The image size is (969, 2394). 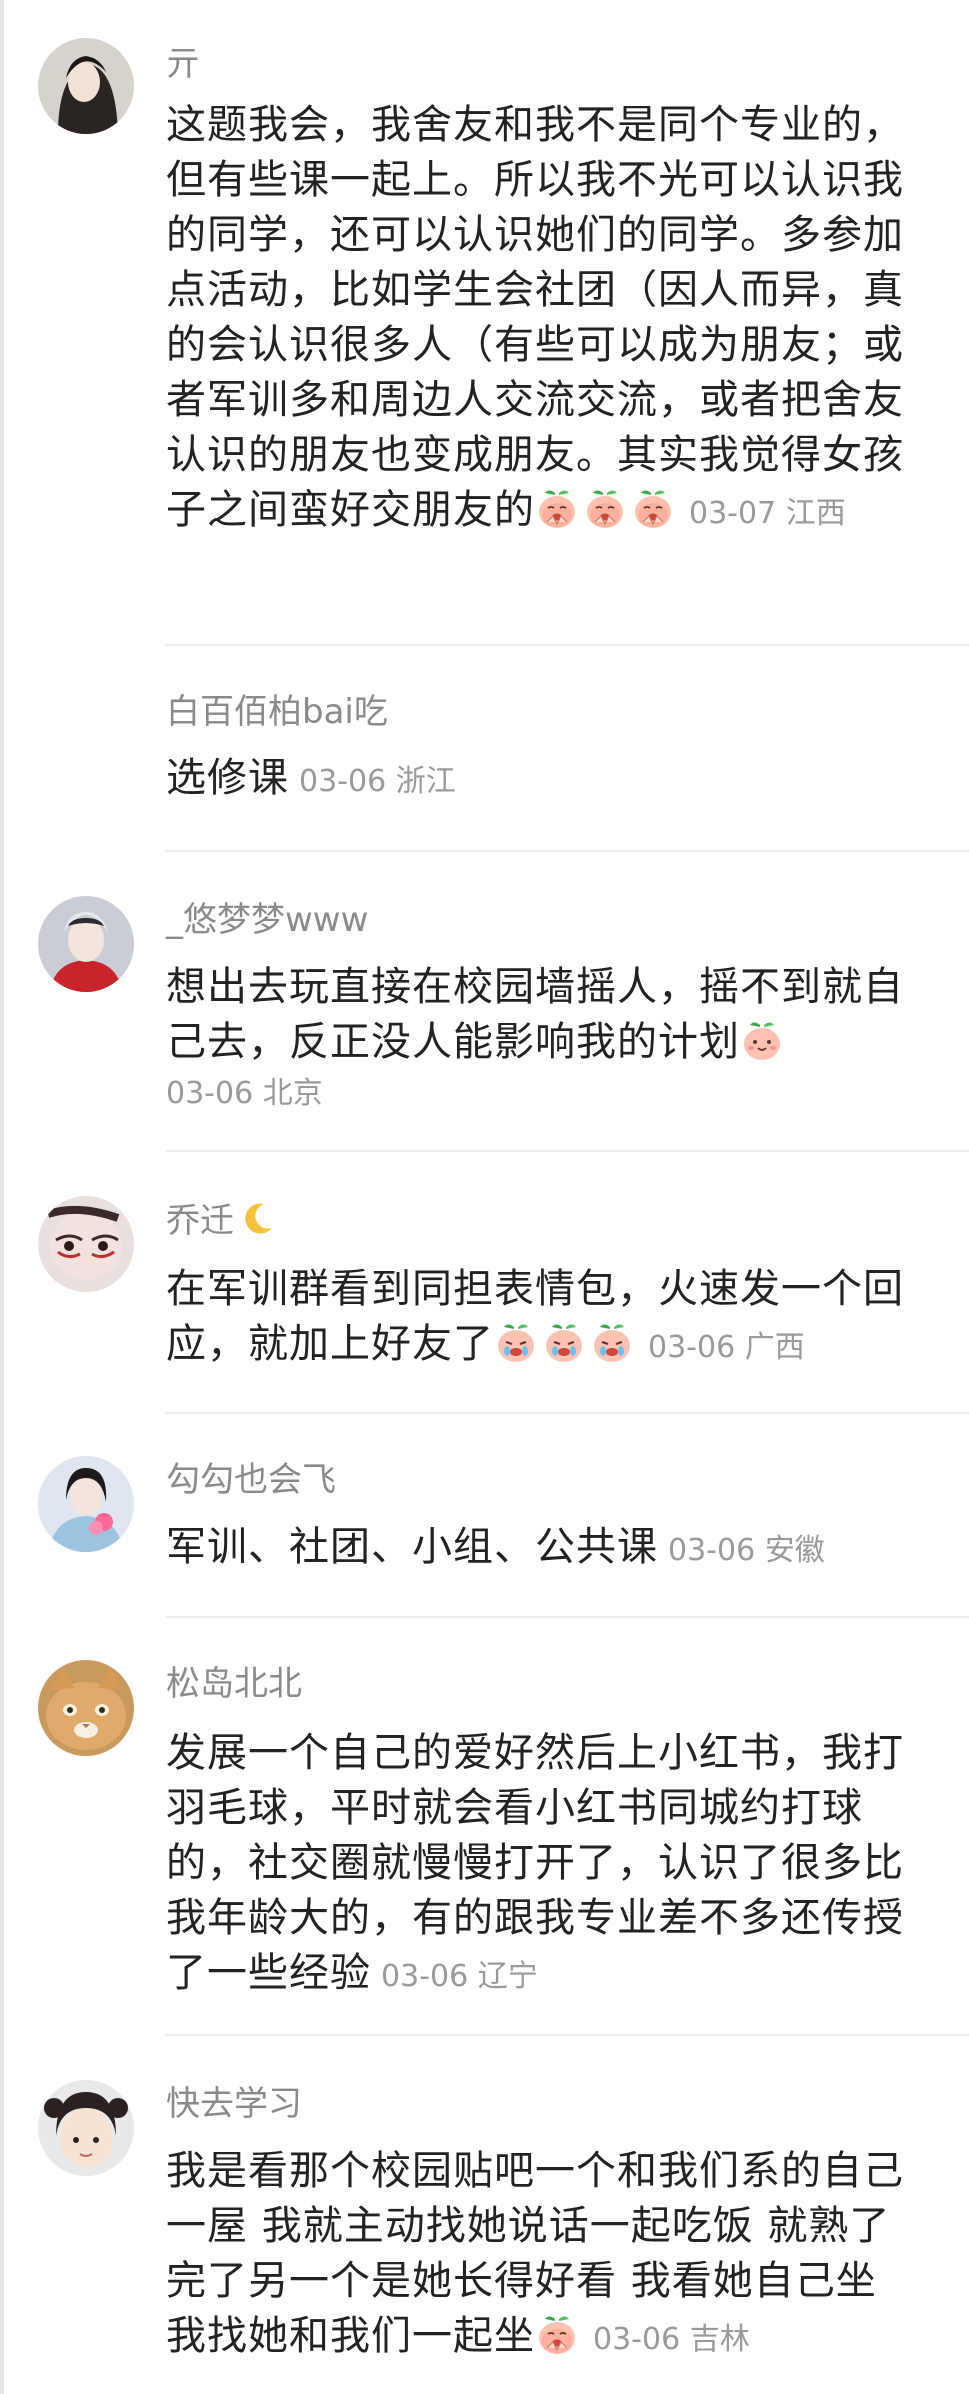 I want to click on username-text: 乔迁, so click(x=200, y=1221).